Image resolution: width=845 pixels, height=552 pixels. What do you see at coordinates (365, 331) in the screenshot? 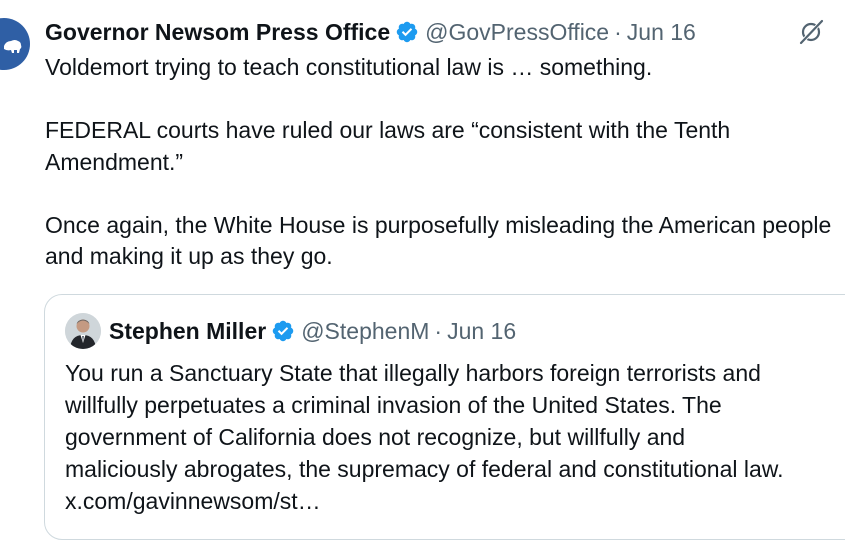
I see `quoted-author-handle: @StephenM` at bounding box center [365, 331].